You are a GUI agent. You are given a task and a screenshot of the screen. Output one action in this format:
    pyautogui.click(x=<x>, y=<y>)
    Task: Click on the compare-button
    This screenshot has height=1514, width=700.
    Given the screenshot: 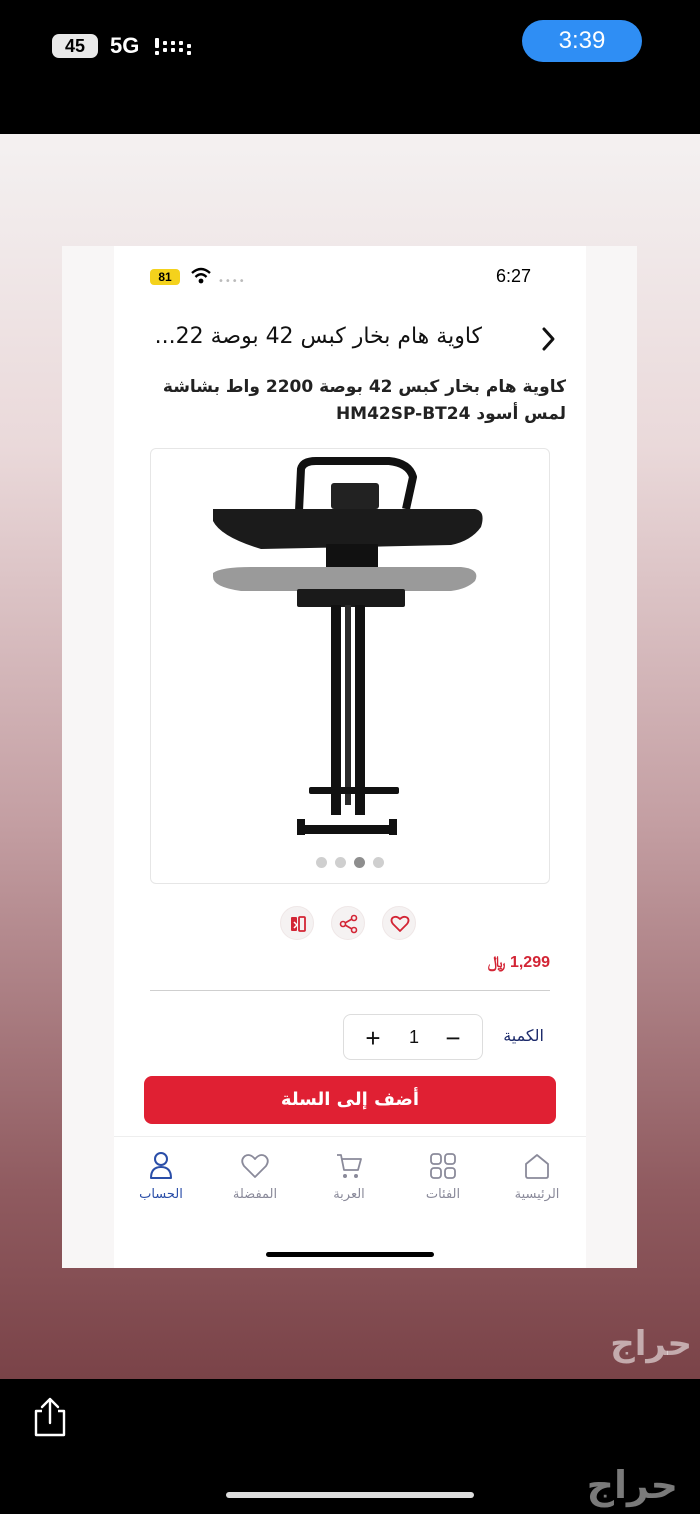 What is the action you would take?
    pyautogui.click(x=297, y=923)
    